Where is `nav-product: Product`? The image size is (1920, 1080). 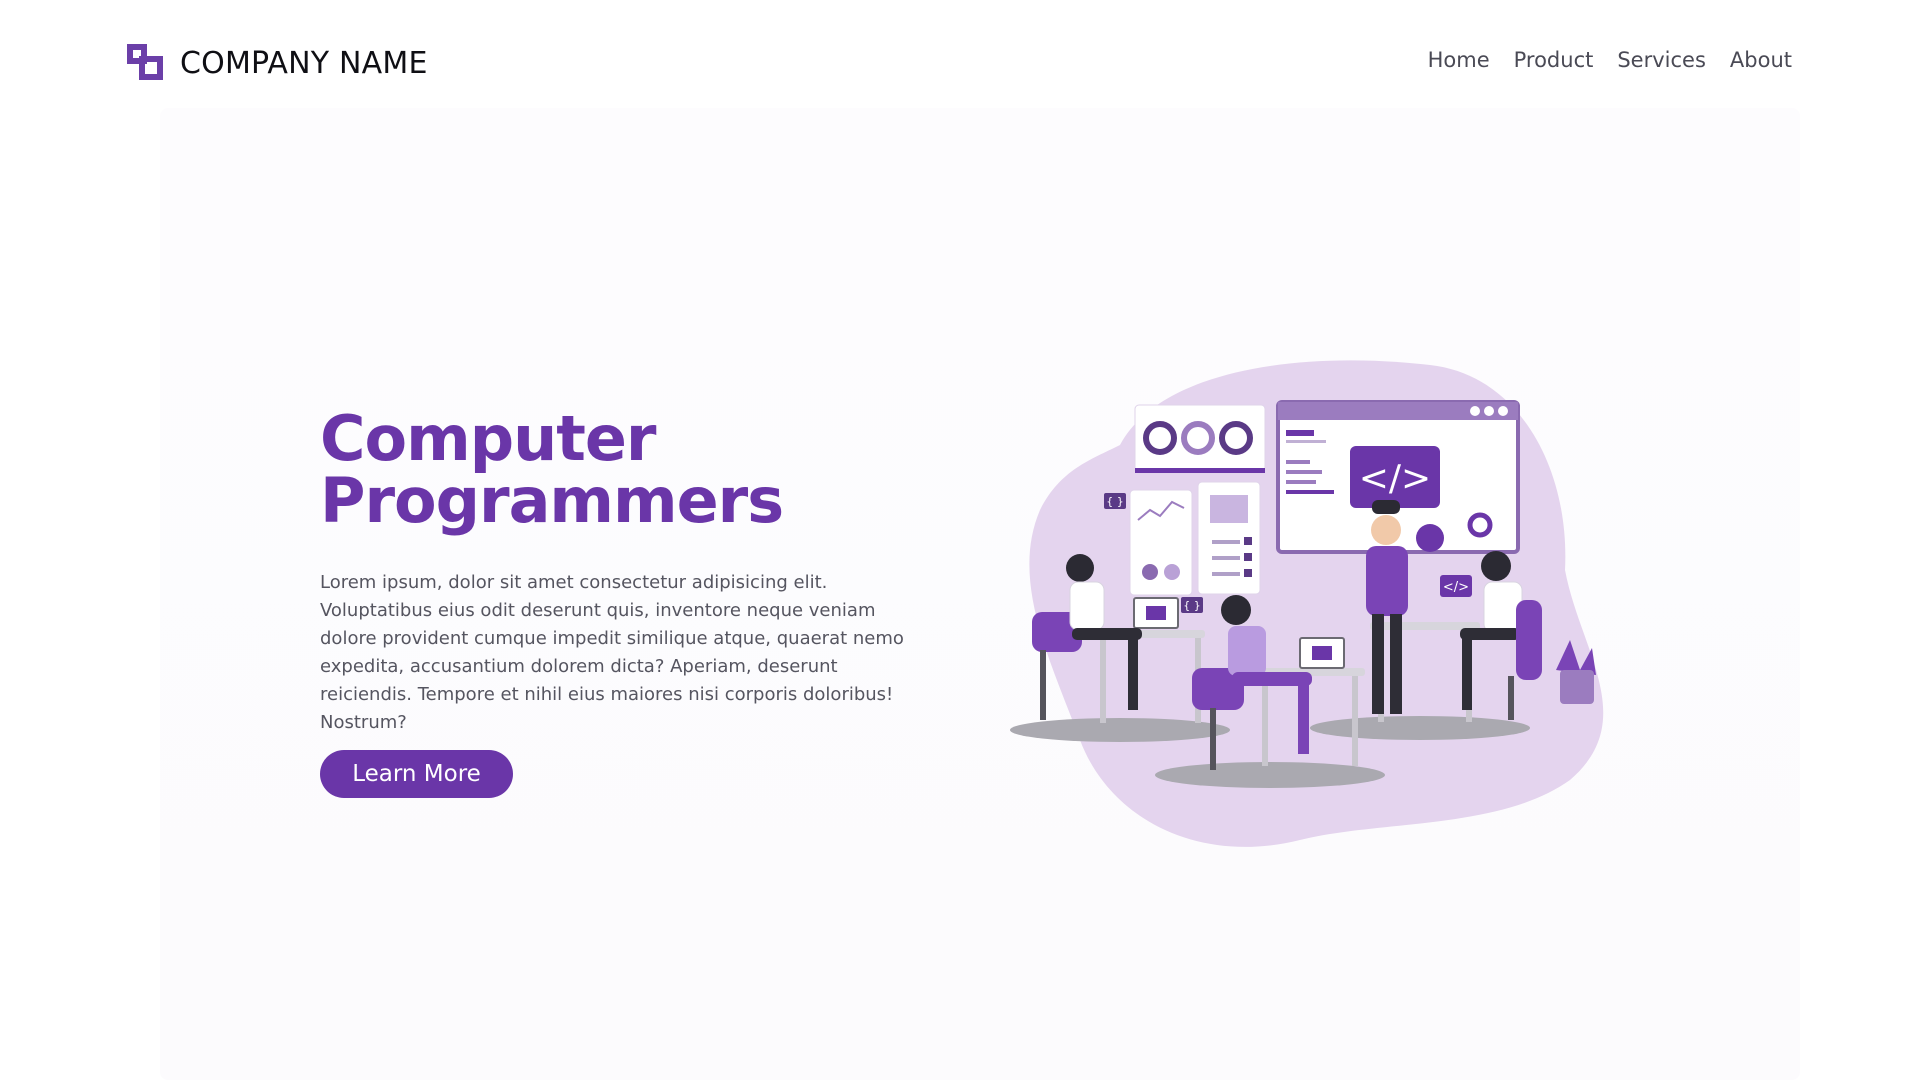 nav-product: Product is located at coordinates (1554, 60).